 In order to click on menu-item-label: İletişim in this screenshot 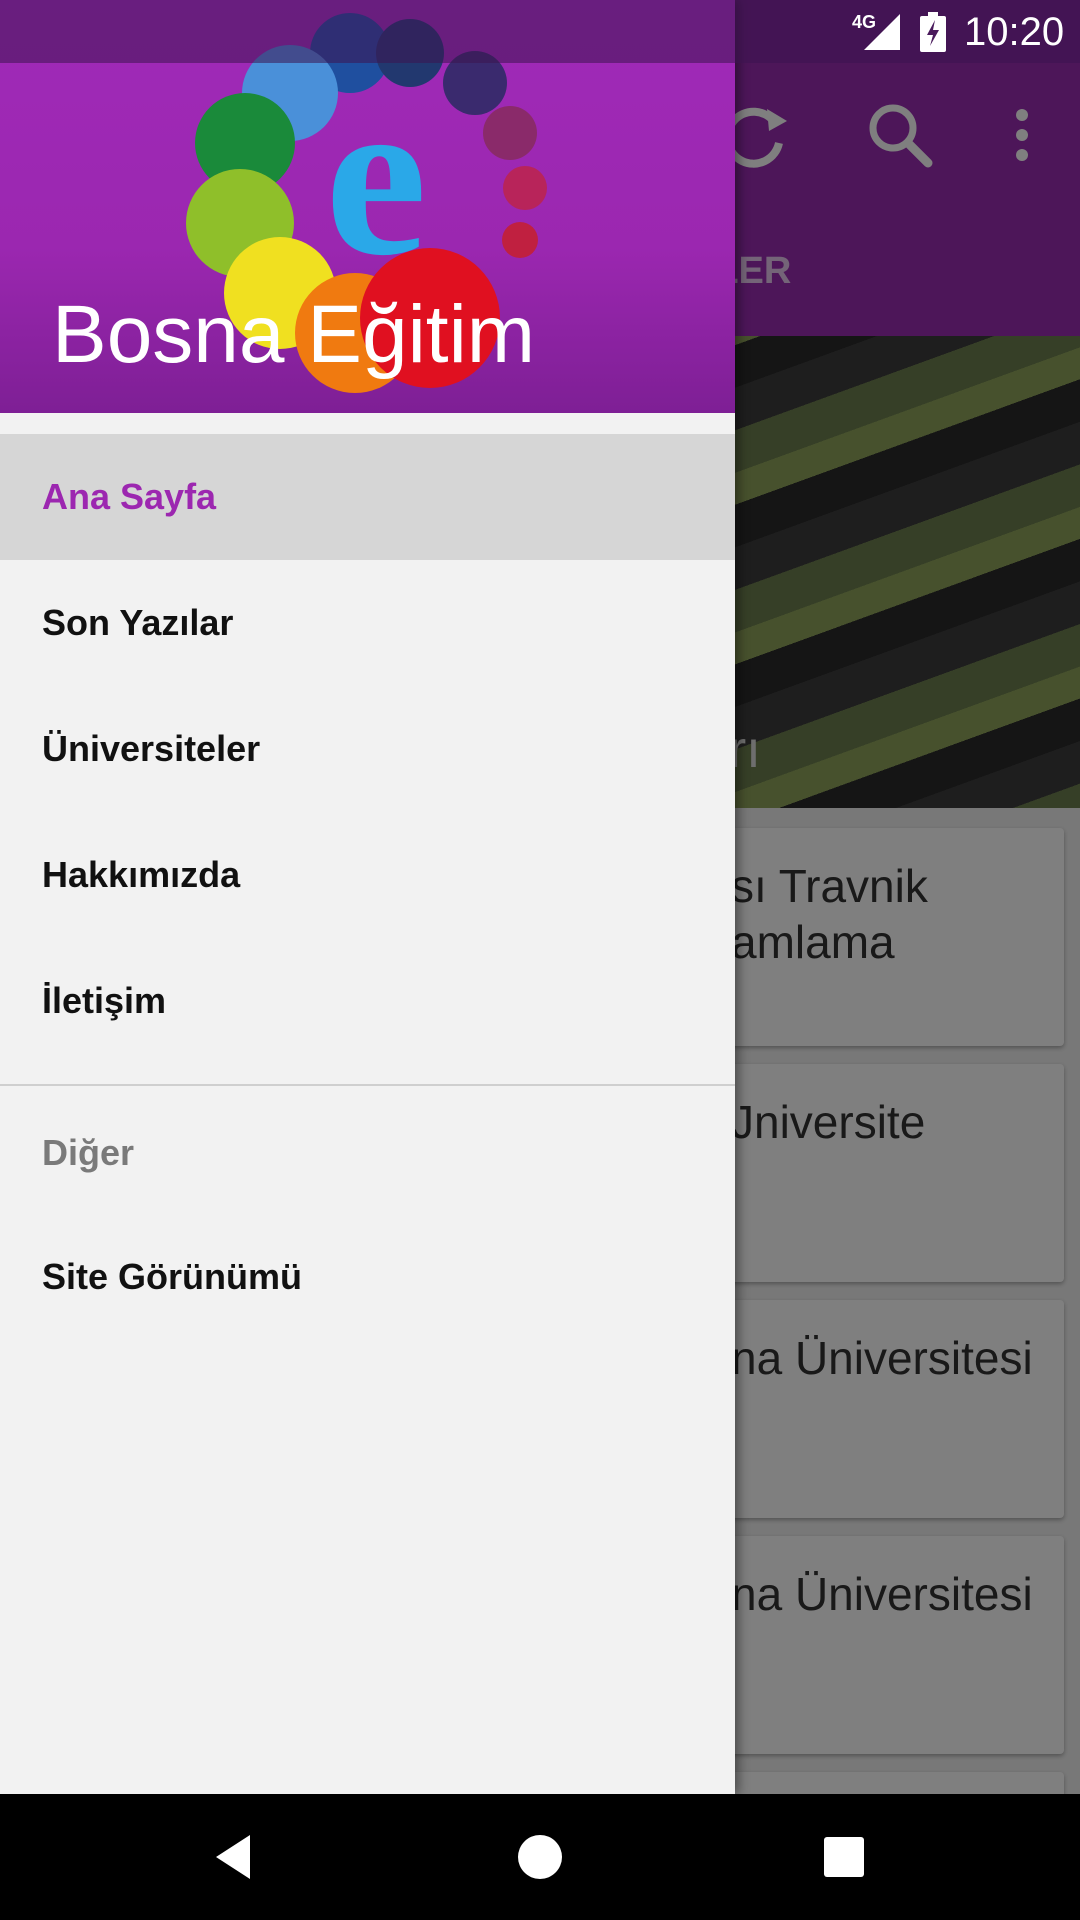, I will do `click(104, 1000)`.